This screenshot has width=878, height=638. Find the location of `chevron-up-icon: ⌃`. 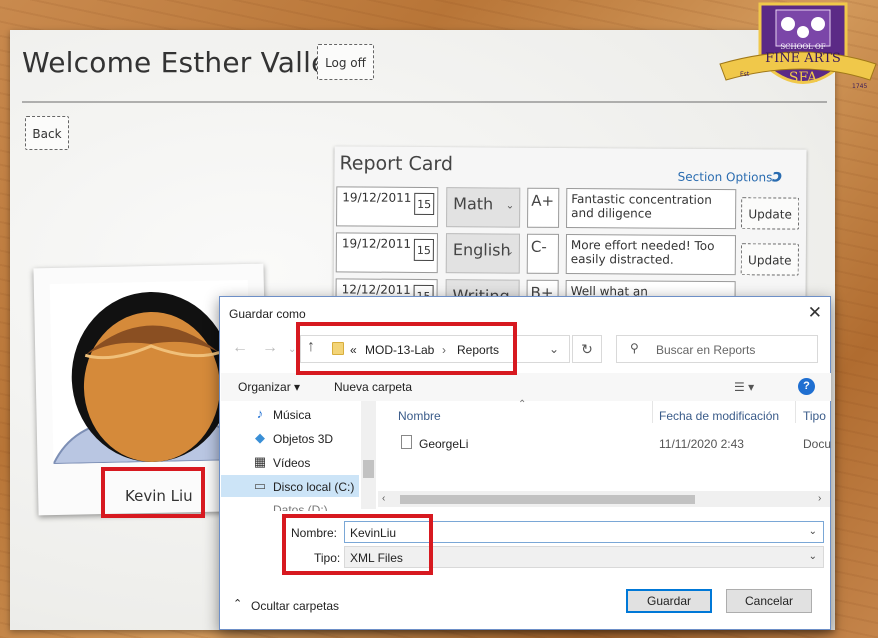

chevron-up-icon: ⌃ is located at coordinates (237, 603).